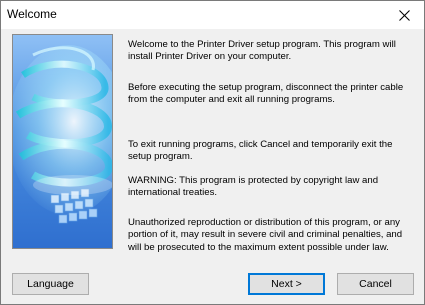 Image resolution: width=425 pixels, height=305 pixels. What do you see at coordinates (375, 284) in the screenshot?
I see `cancel-button: Cancel` at bounding box center [375, 284].